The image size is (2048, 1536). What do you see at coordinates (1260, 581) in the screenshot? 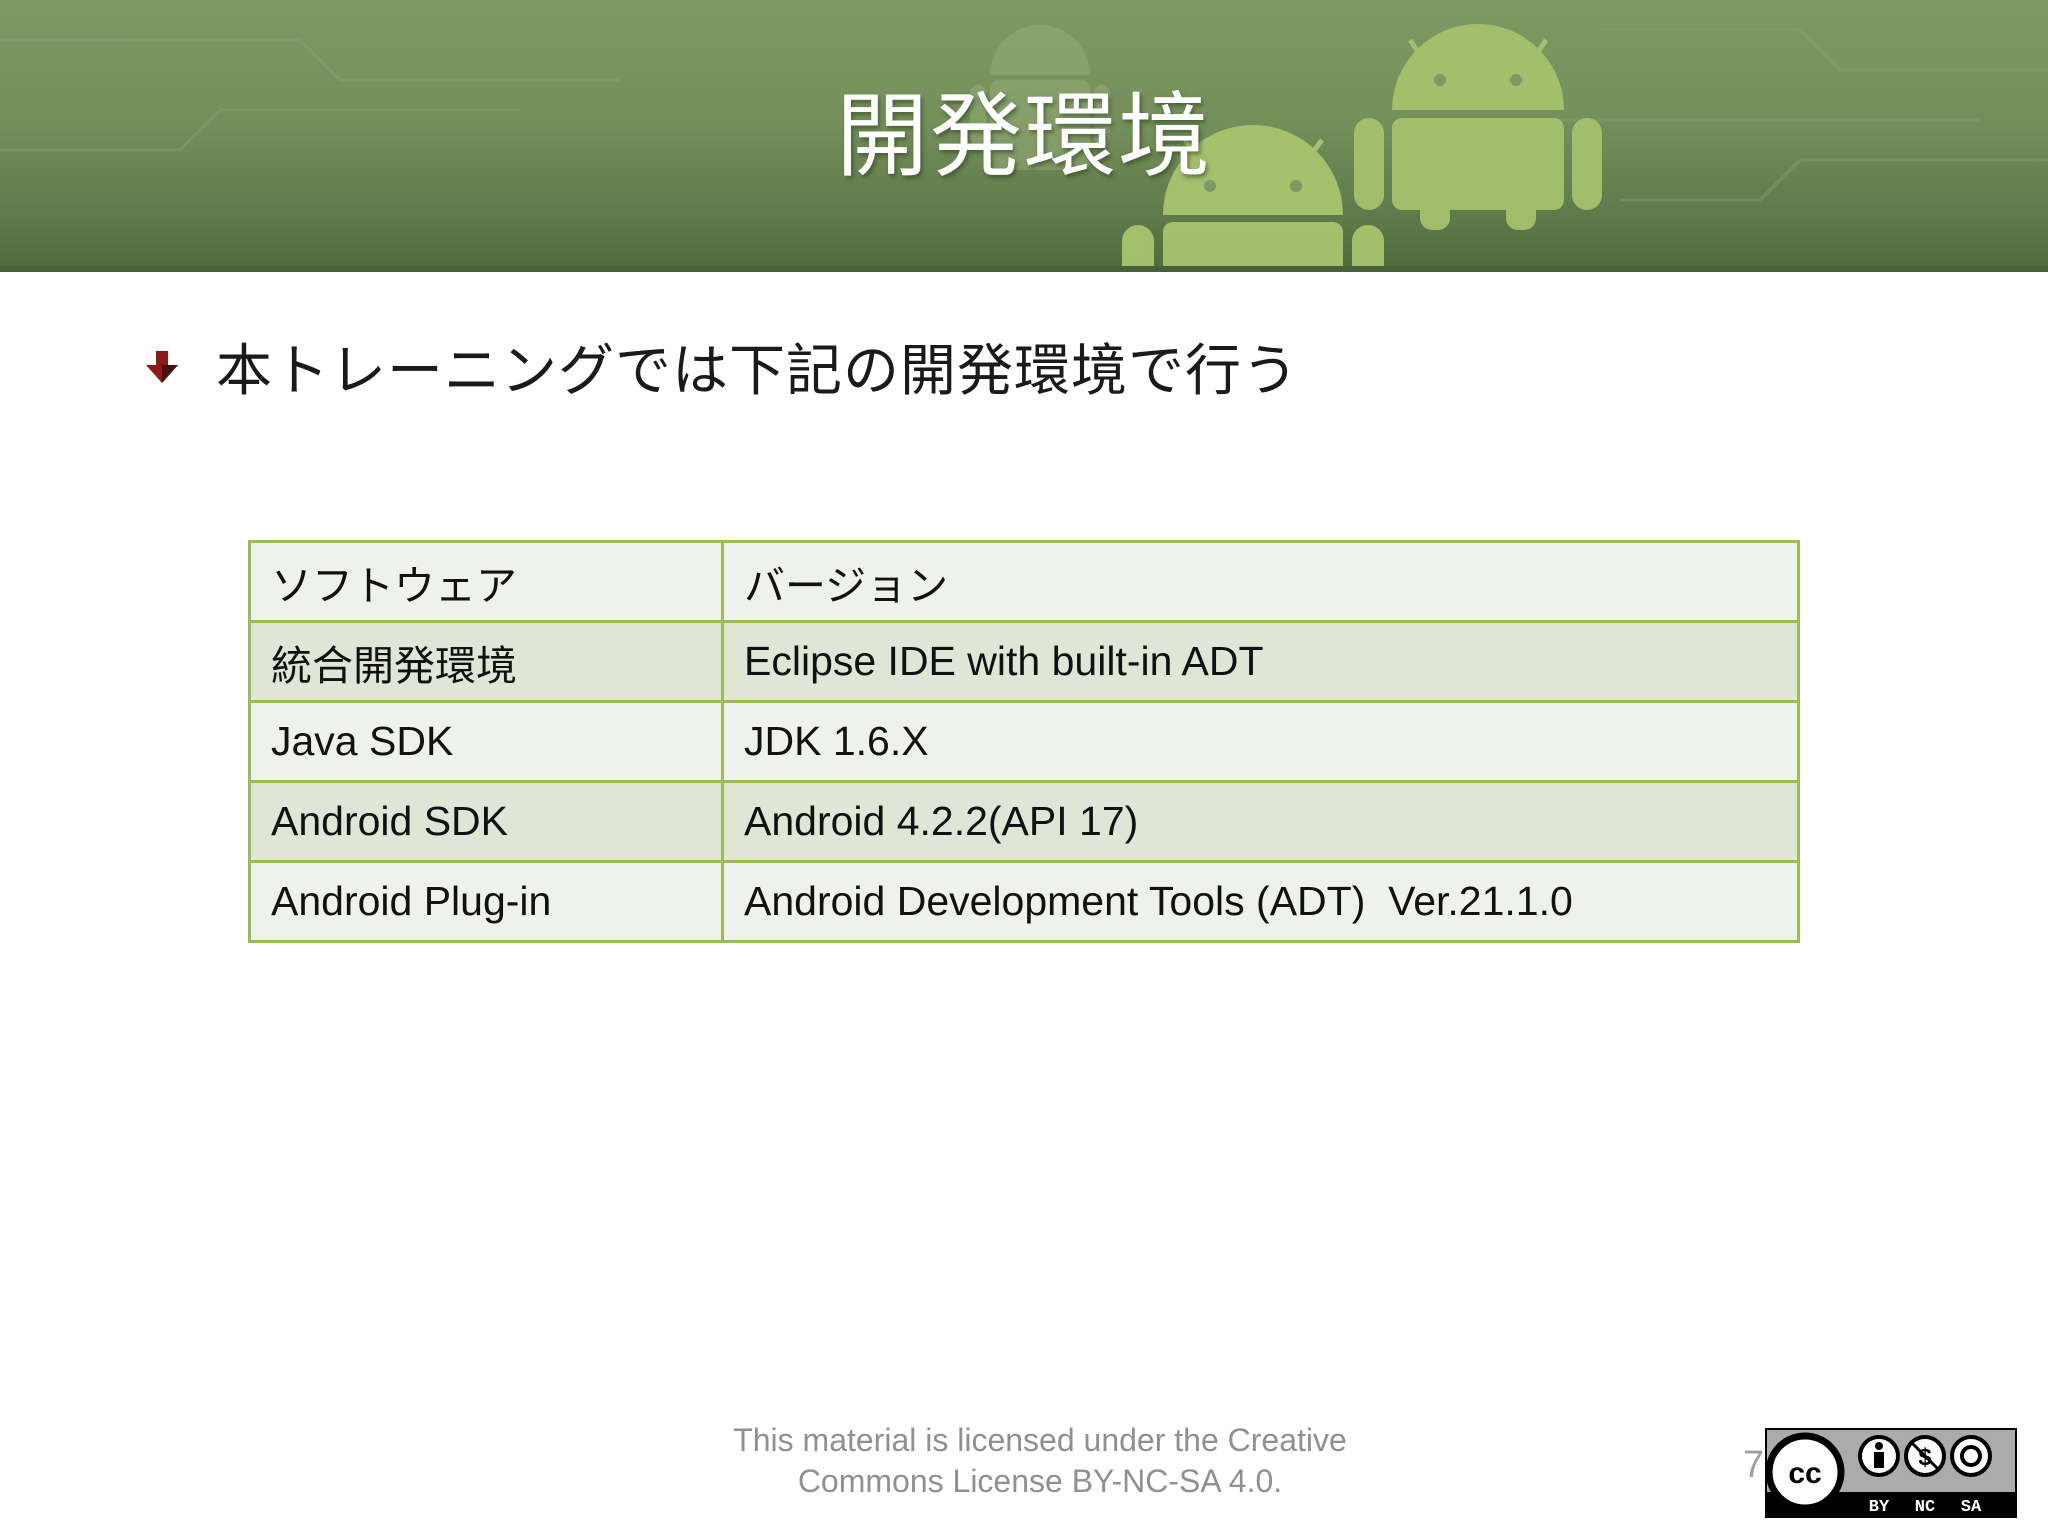
I see `header-cell-version: バージョン` at bounding box center [1260, 581].